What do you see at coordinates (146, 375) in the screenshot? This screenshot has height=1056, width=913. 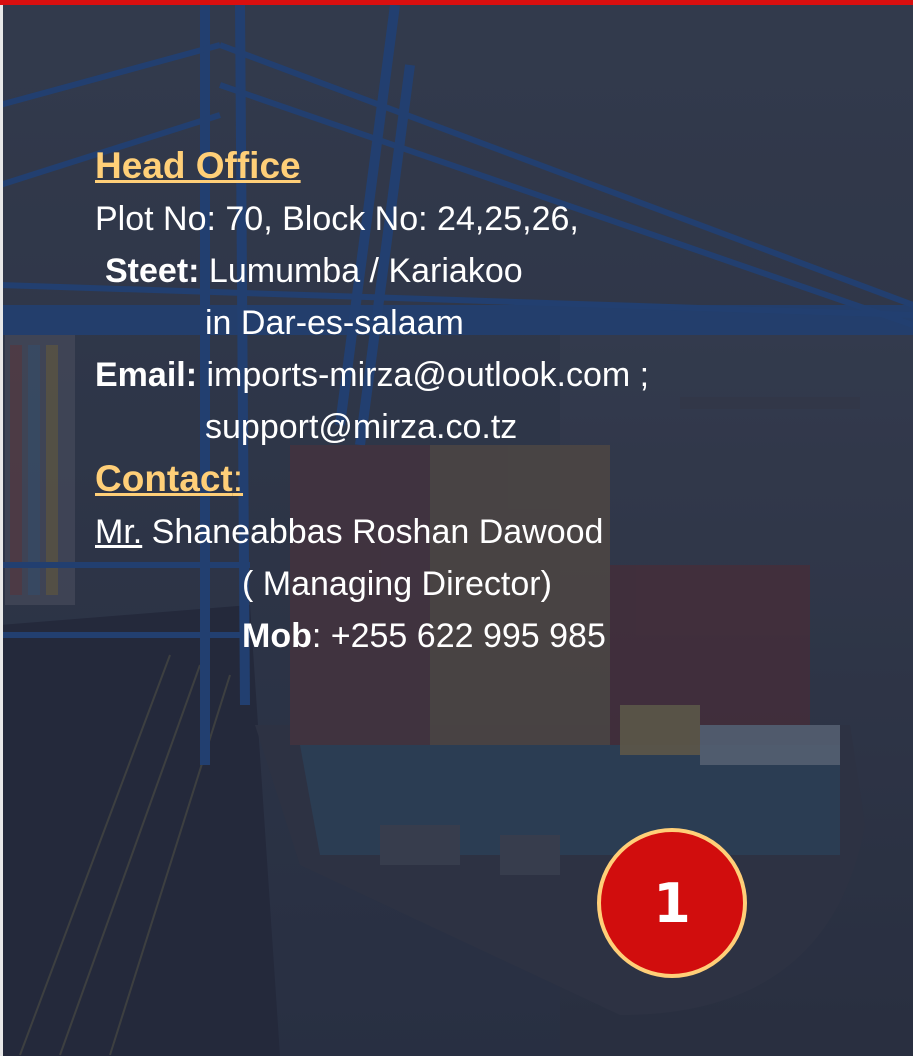 I see `email-label: Email:` at bounding box center [146, 375].